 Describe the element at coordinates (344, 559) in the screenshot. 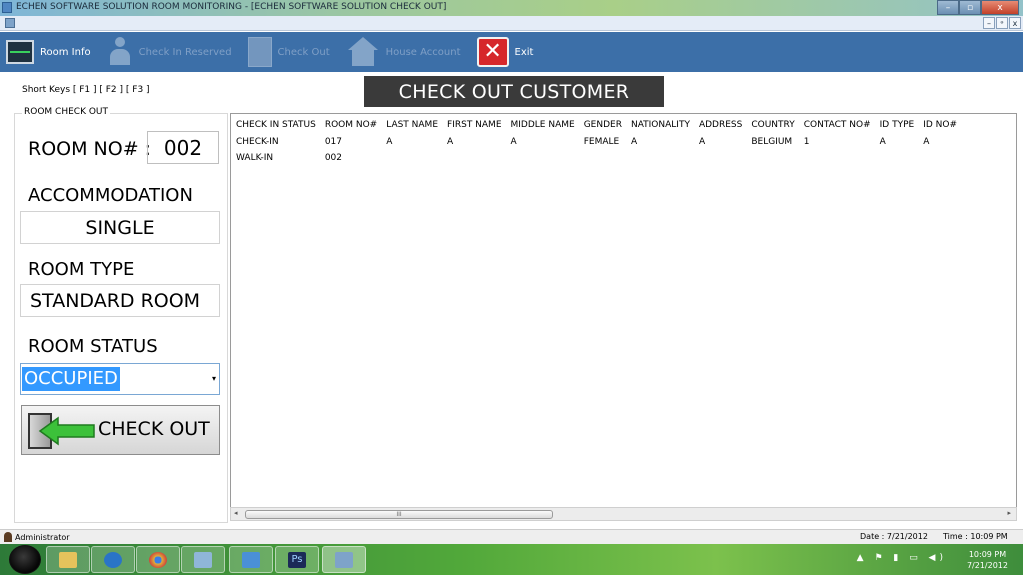

I see `taskbar-room-monitoring` at that location.